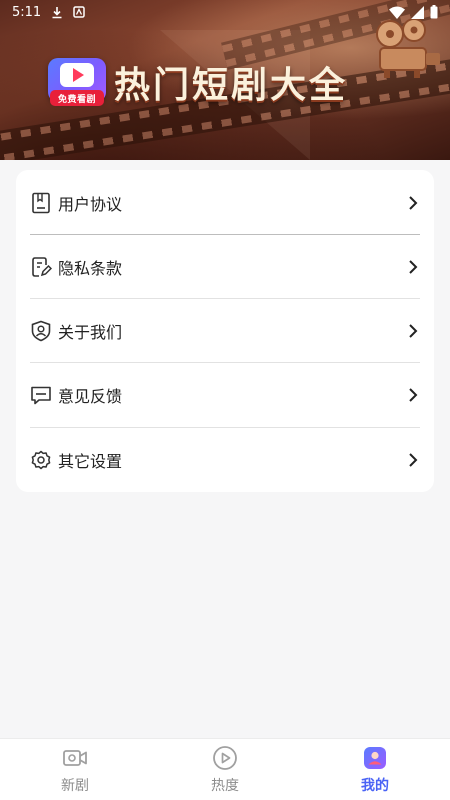 The image size is (450, 800). What do you see at coordinates (57, 12) in the screenshot?
I see `download-icon` at bounding box center [57, 12].